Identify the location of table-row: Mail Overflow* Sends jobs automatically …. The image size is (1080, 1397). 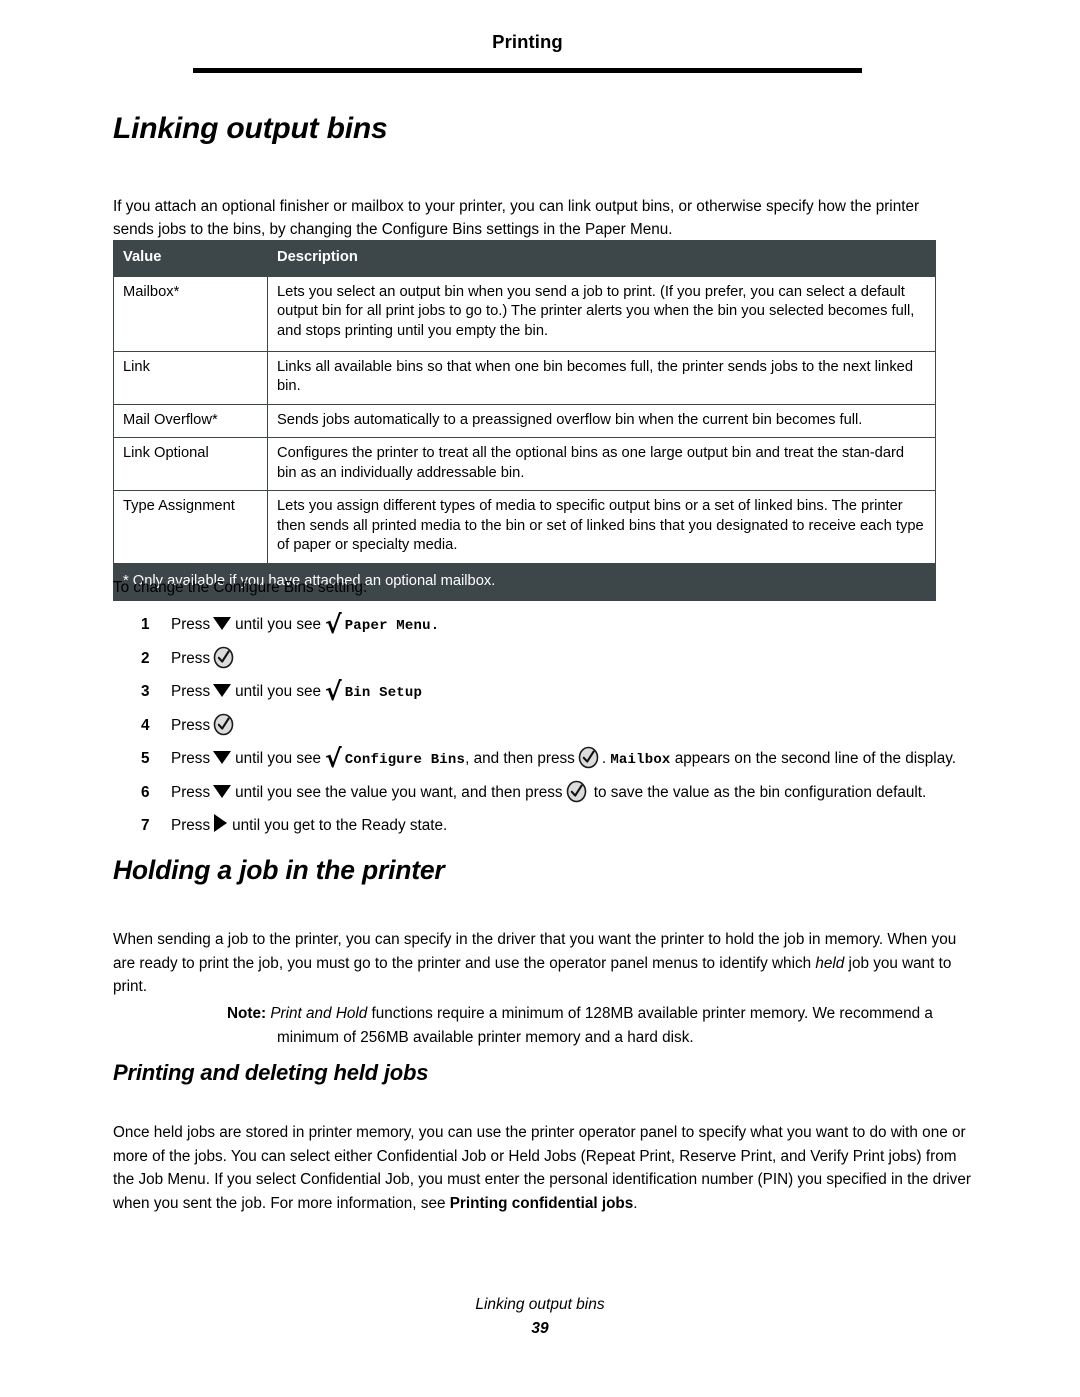
(524, 420).